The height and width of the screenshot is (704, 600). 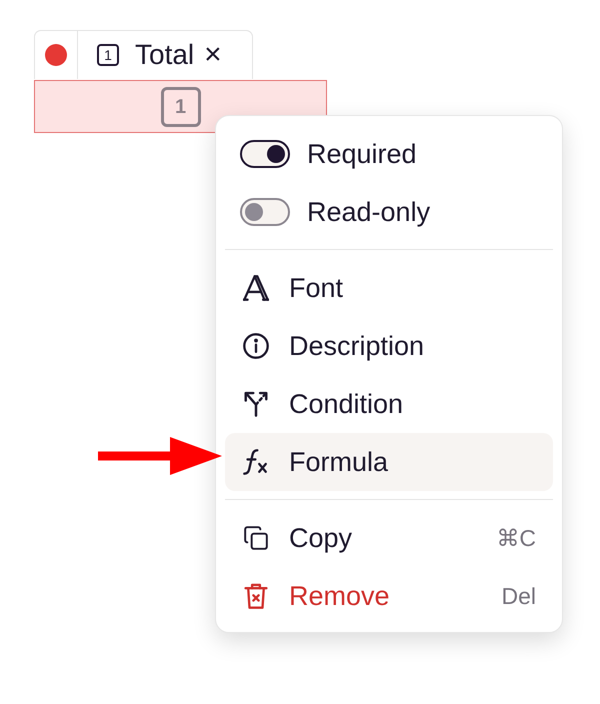 What do you see at coordinates (389, 404) in the screenshot?
I see `menu-item: Condition` at bounding box center [389, 404].